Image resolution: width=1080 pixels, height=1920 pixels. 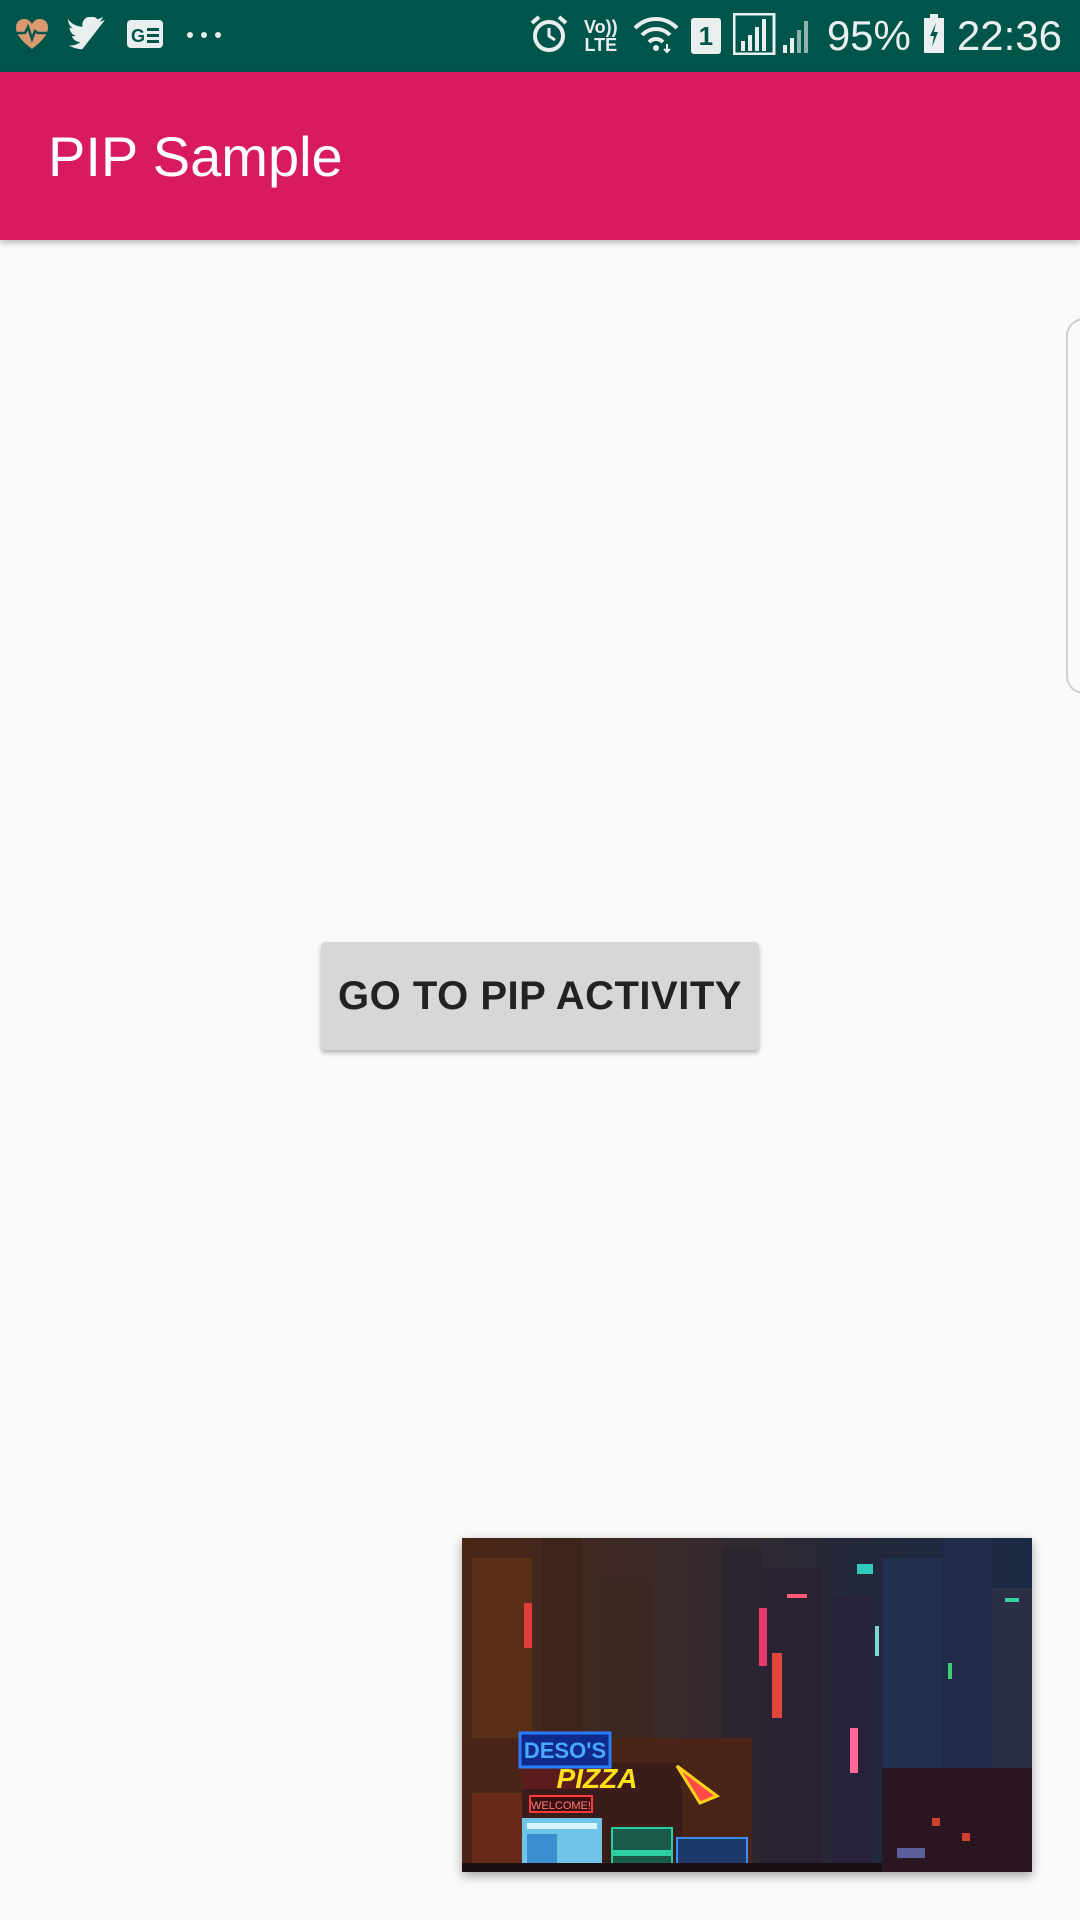 I want to click on volte-line1: Vo)), so click(x=601, y=27).